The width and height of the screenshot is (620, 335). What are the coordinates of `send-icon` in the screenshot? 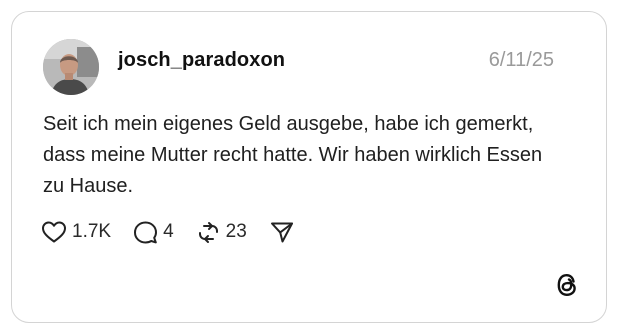 It's located at (282, 232).